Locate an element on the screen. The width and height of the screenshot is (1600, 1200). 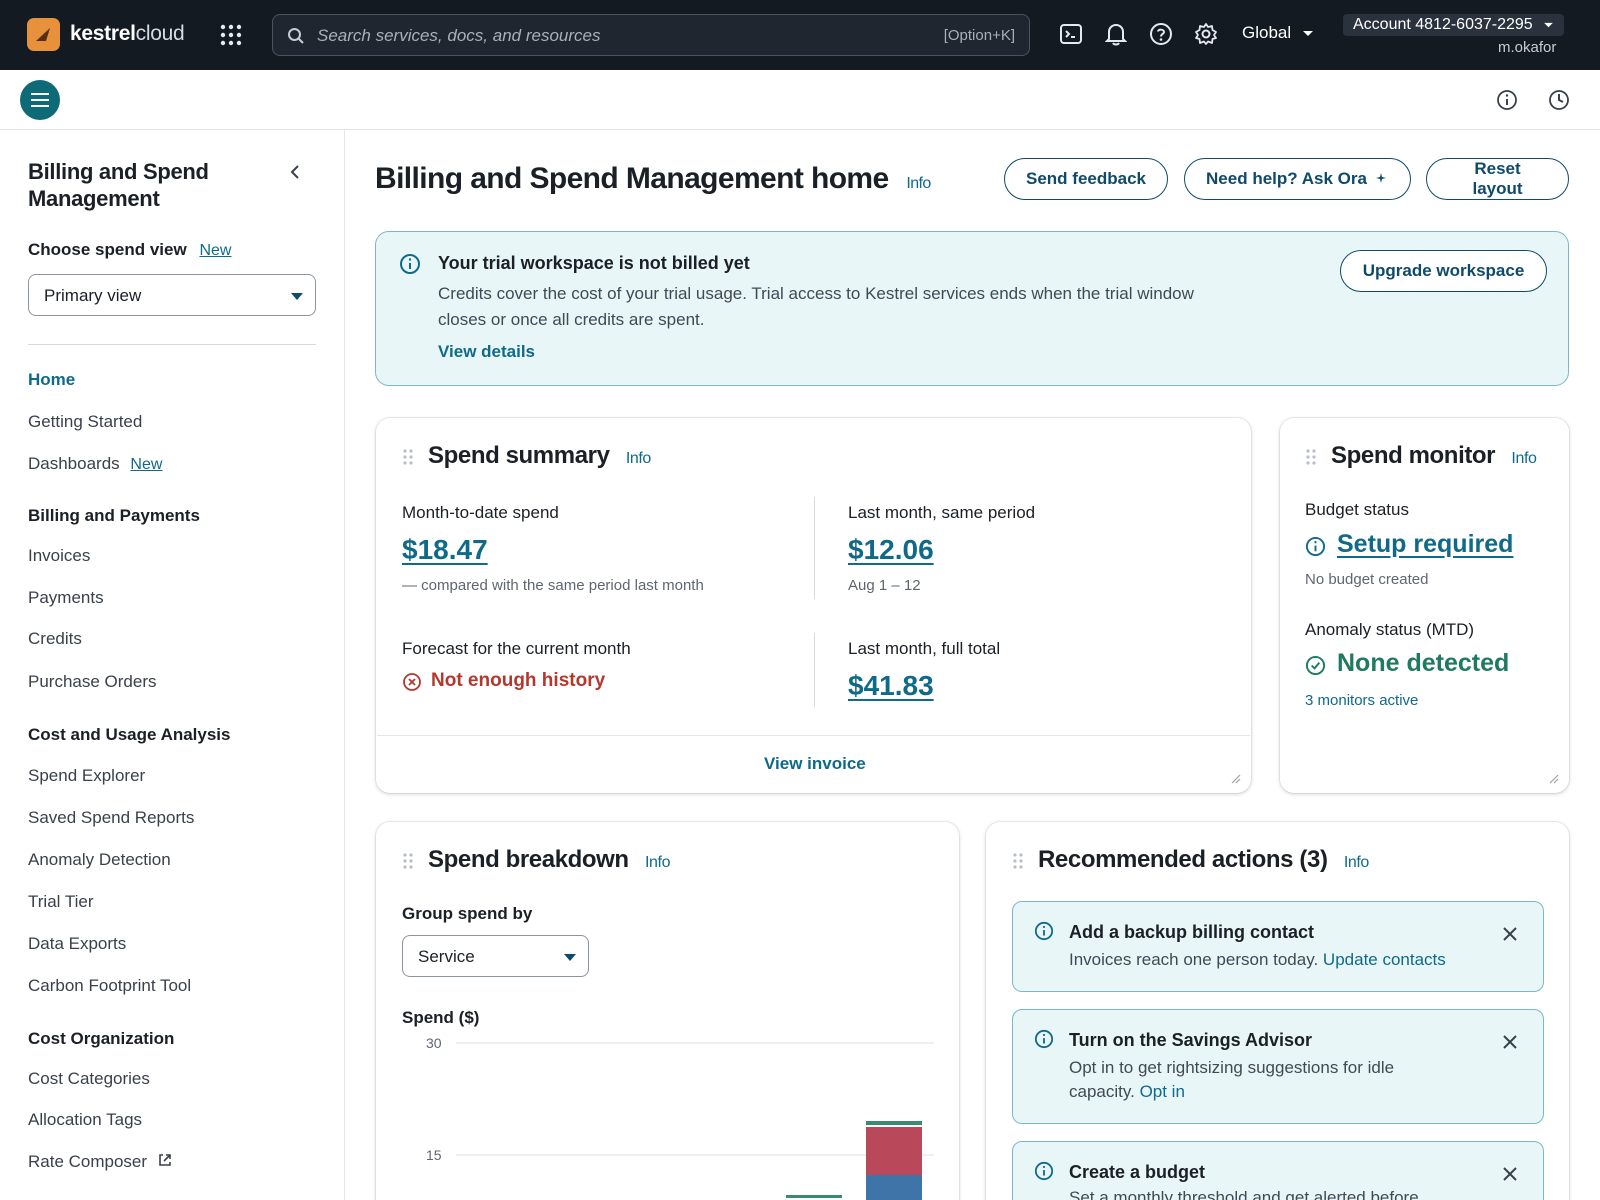
terminal-icon is located at coordinates (1072, 35).